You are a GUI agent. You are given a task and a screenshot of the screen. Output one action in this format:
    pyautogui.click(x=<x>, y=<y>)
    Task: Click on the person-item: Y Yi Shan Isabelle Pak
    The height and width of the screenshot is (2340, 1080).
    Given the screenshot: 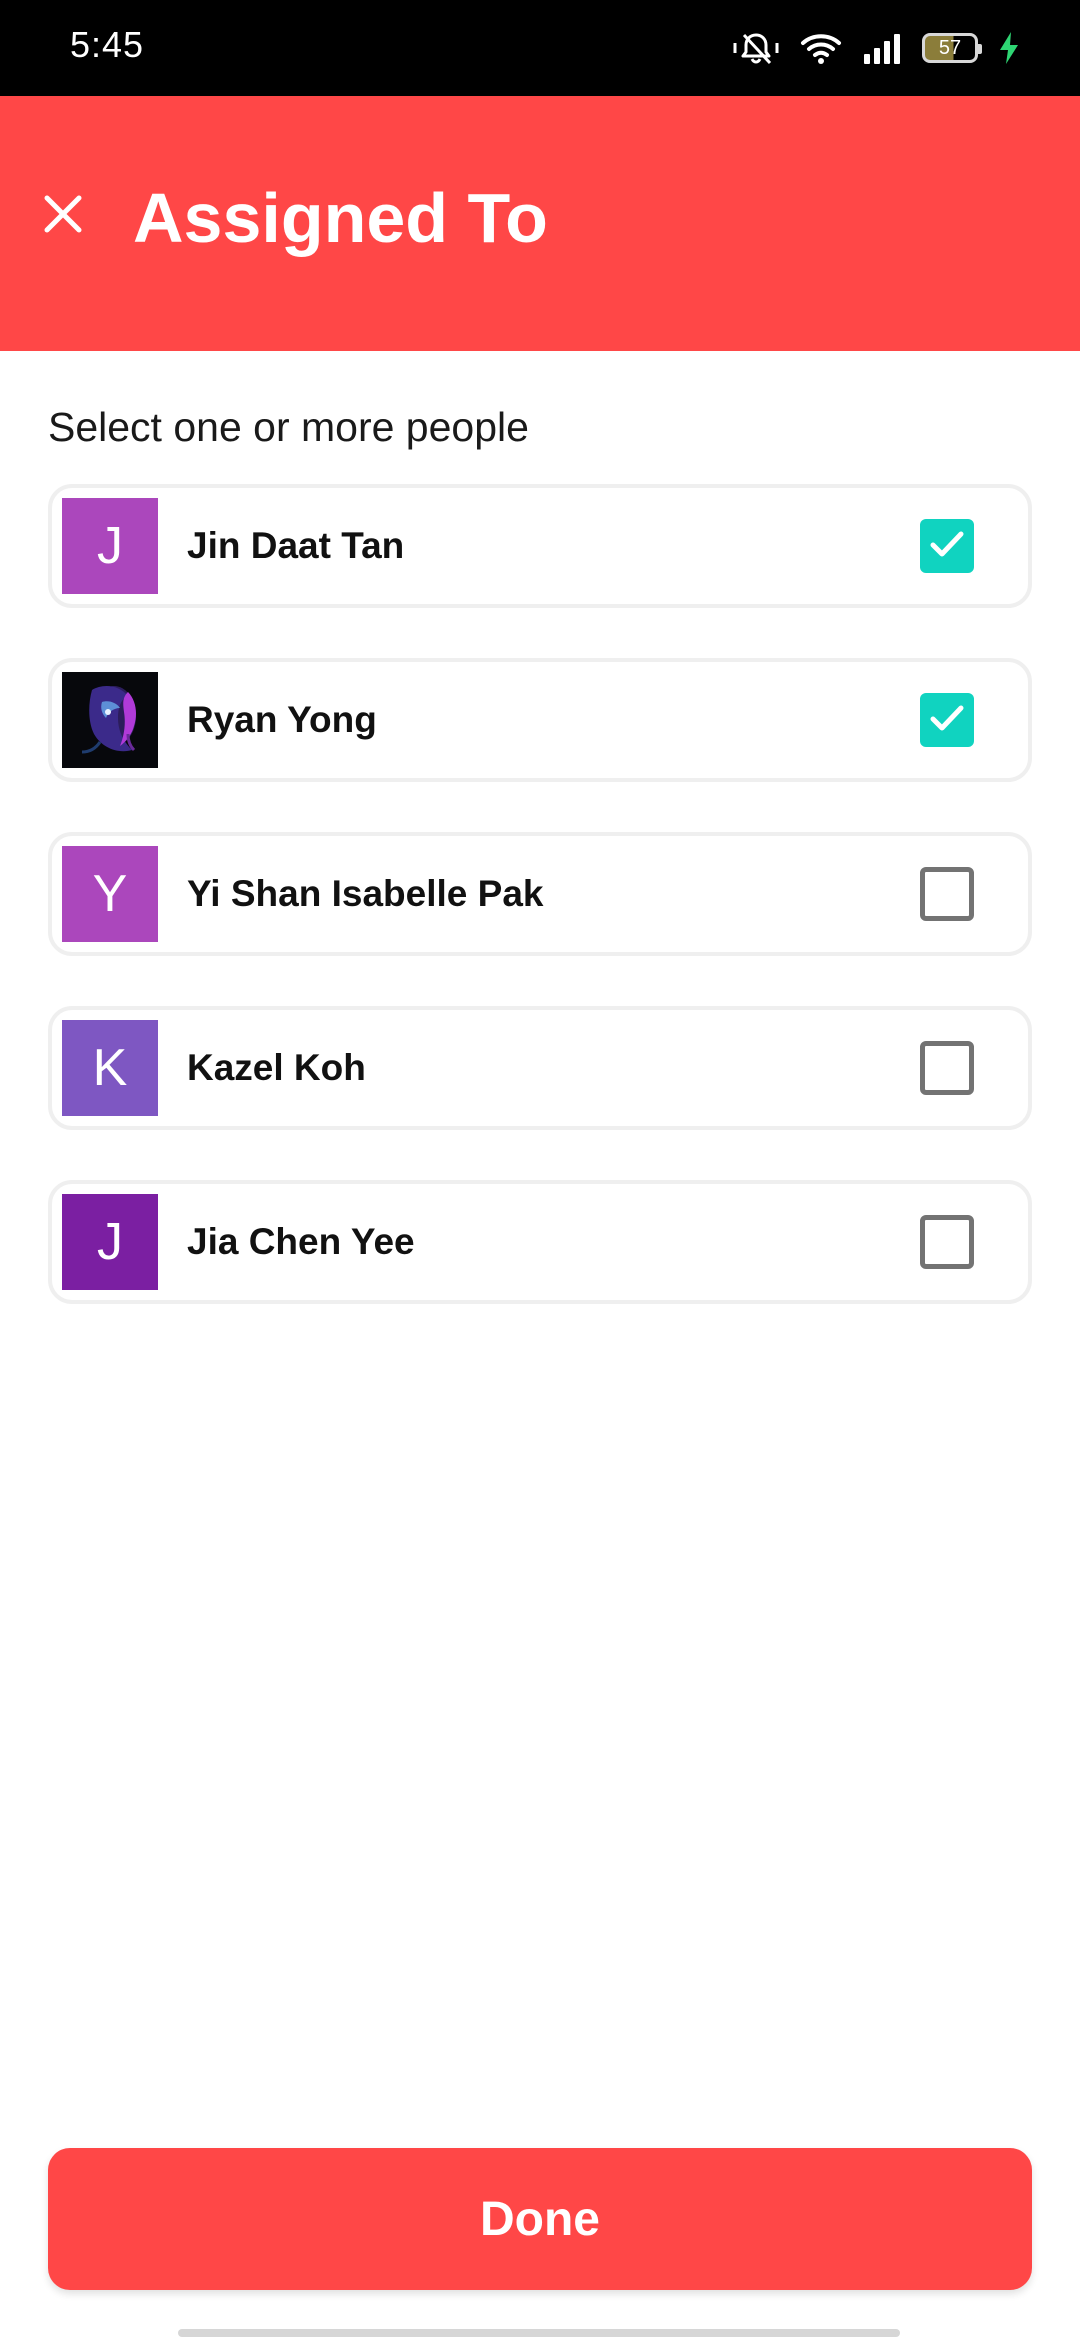 What is the action you would take?
    pyautogui.click(x=540, y=894)
    